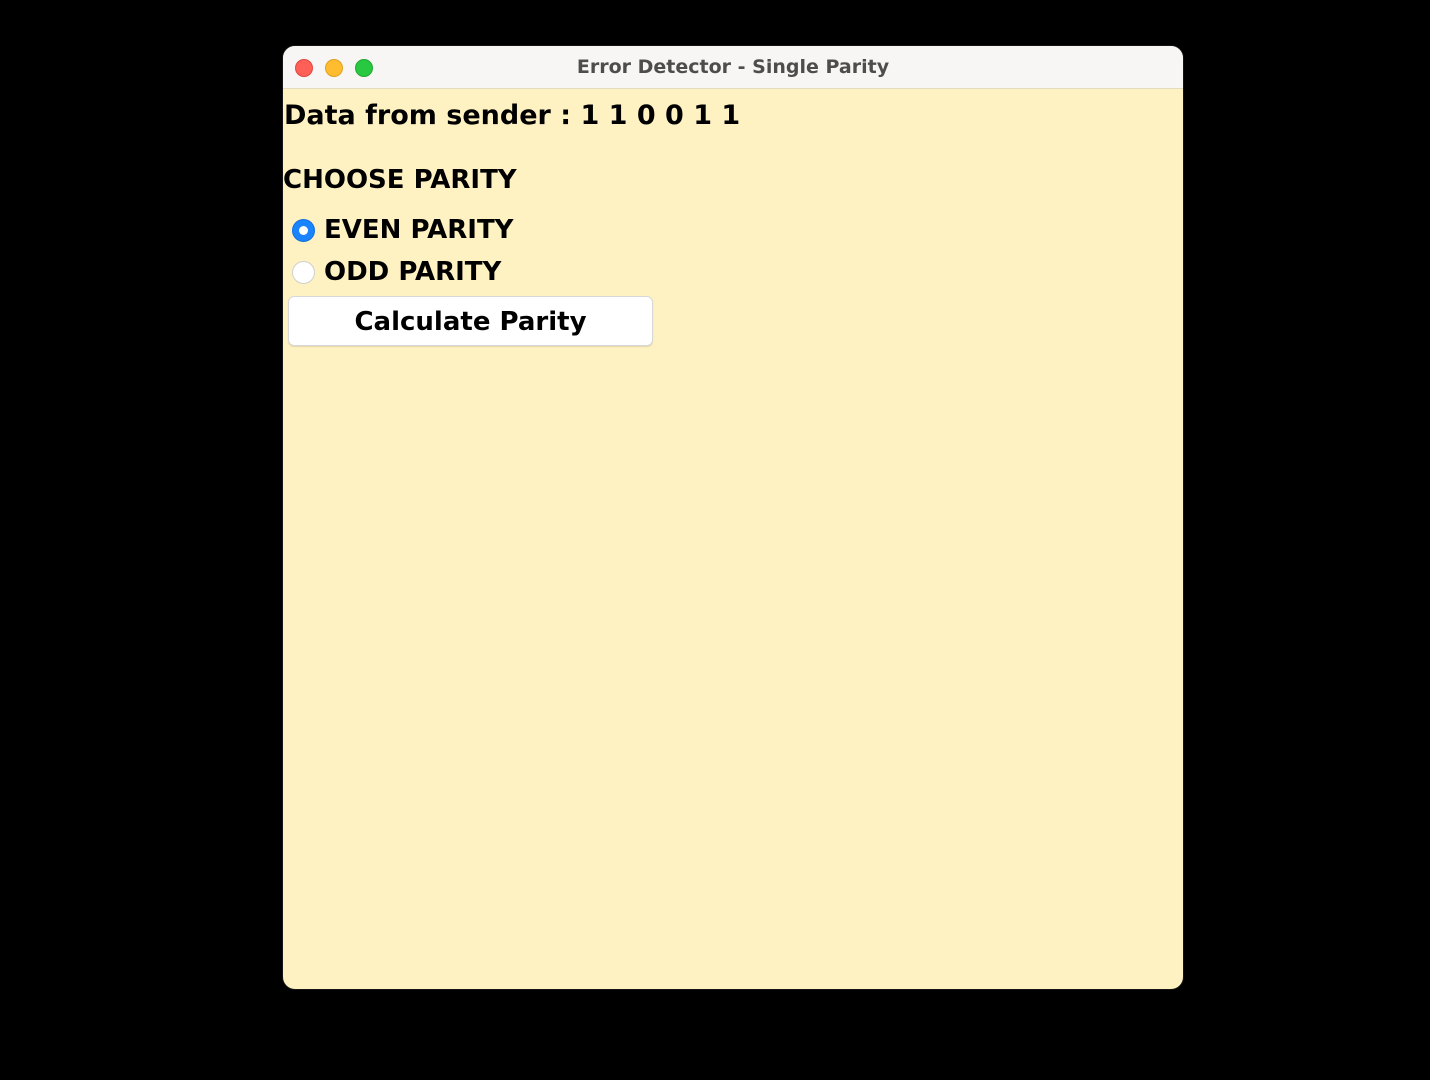  Describe the element at coordinates (303, 272) in the screenshot. I see `odd-parity-radio` at that location.